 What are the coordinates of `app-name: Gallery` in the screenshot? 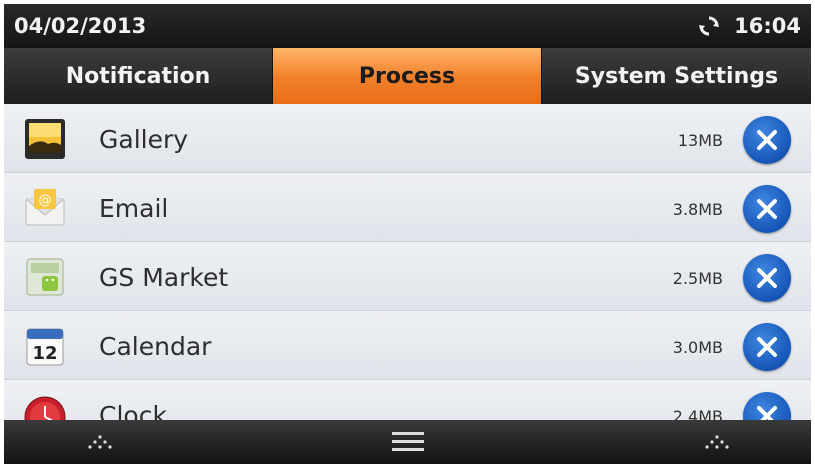 It's located at (144, 139).